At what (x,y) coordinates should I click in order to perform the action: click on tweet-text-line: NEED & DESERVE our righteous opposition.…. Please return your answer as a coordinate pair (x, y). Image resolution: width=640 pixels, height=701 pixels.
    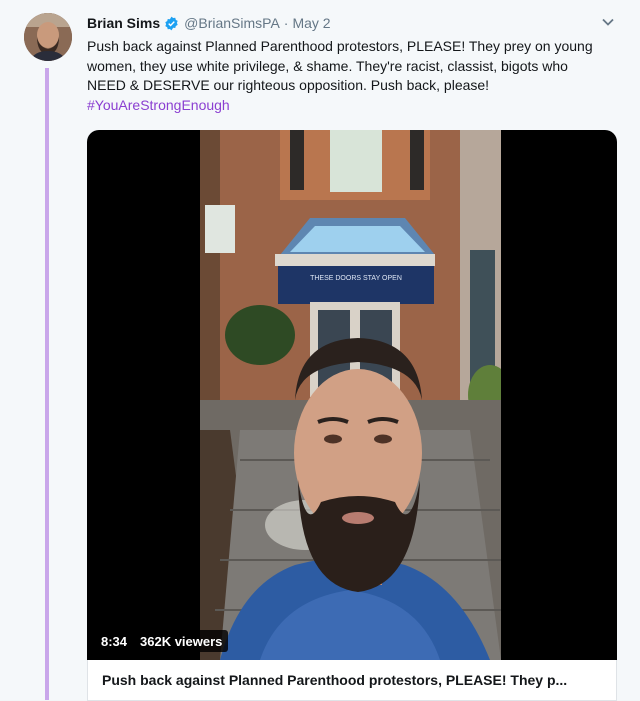
    Looking at the image, I should click on (288, 85).